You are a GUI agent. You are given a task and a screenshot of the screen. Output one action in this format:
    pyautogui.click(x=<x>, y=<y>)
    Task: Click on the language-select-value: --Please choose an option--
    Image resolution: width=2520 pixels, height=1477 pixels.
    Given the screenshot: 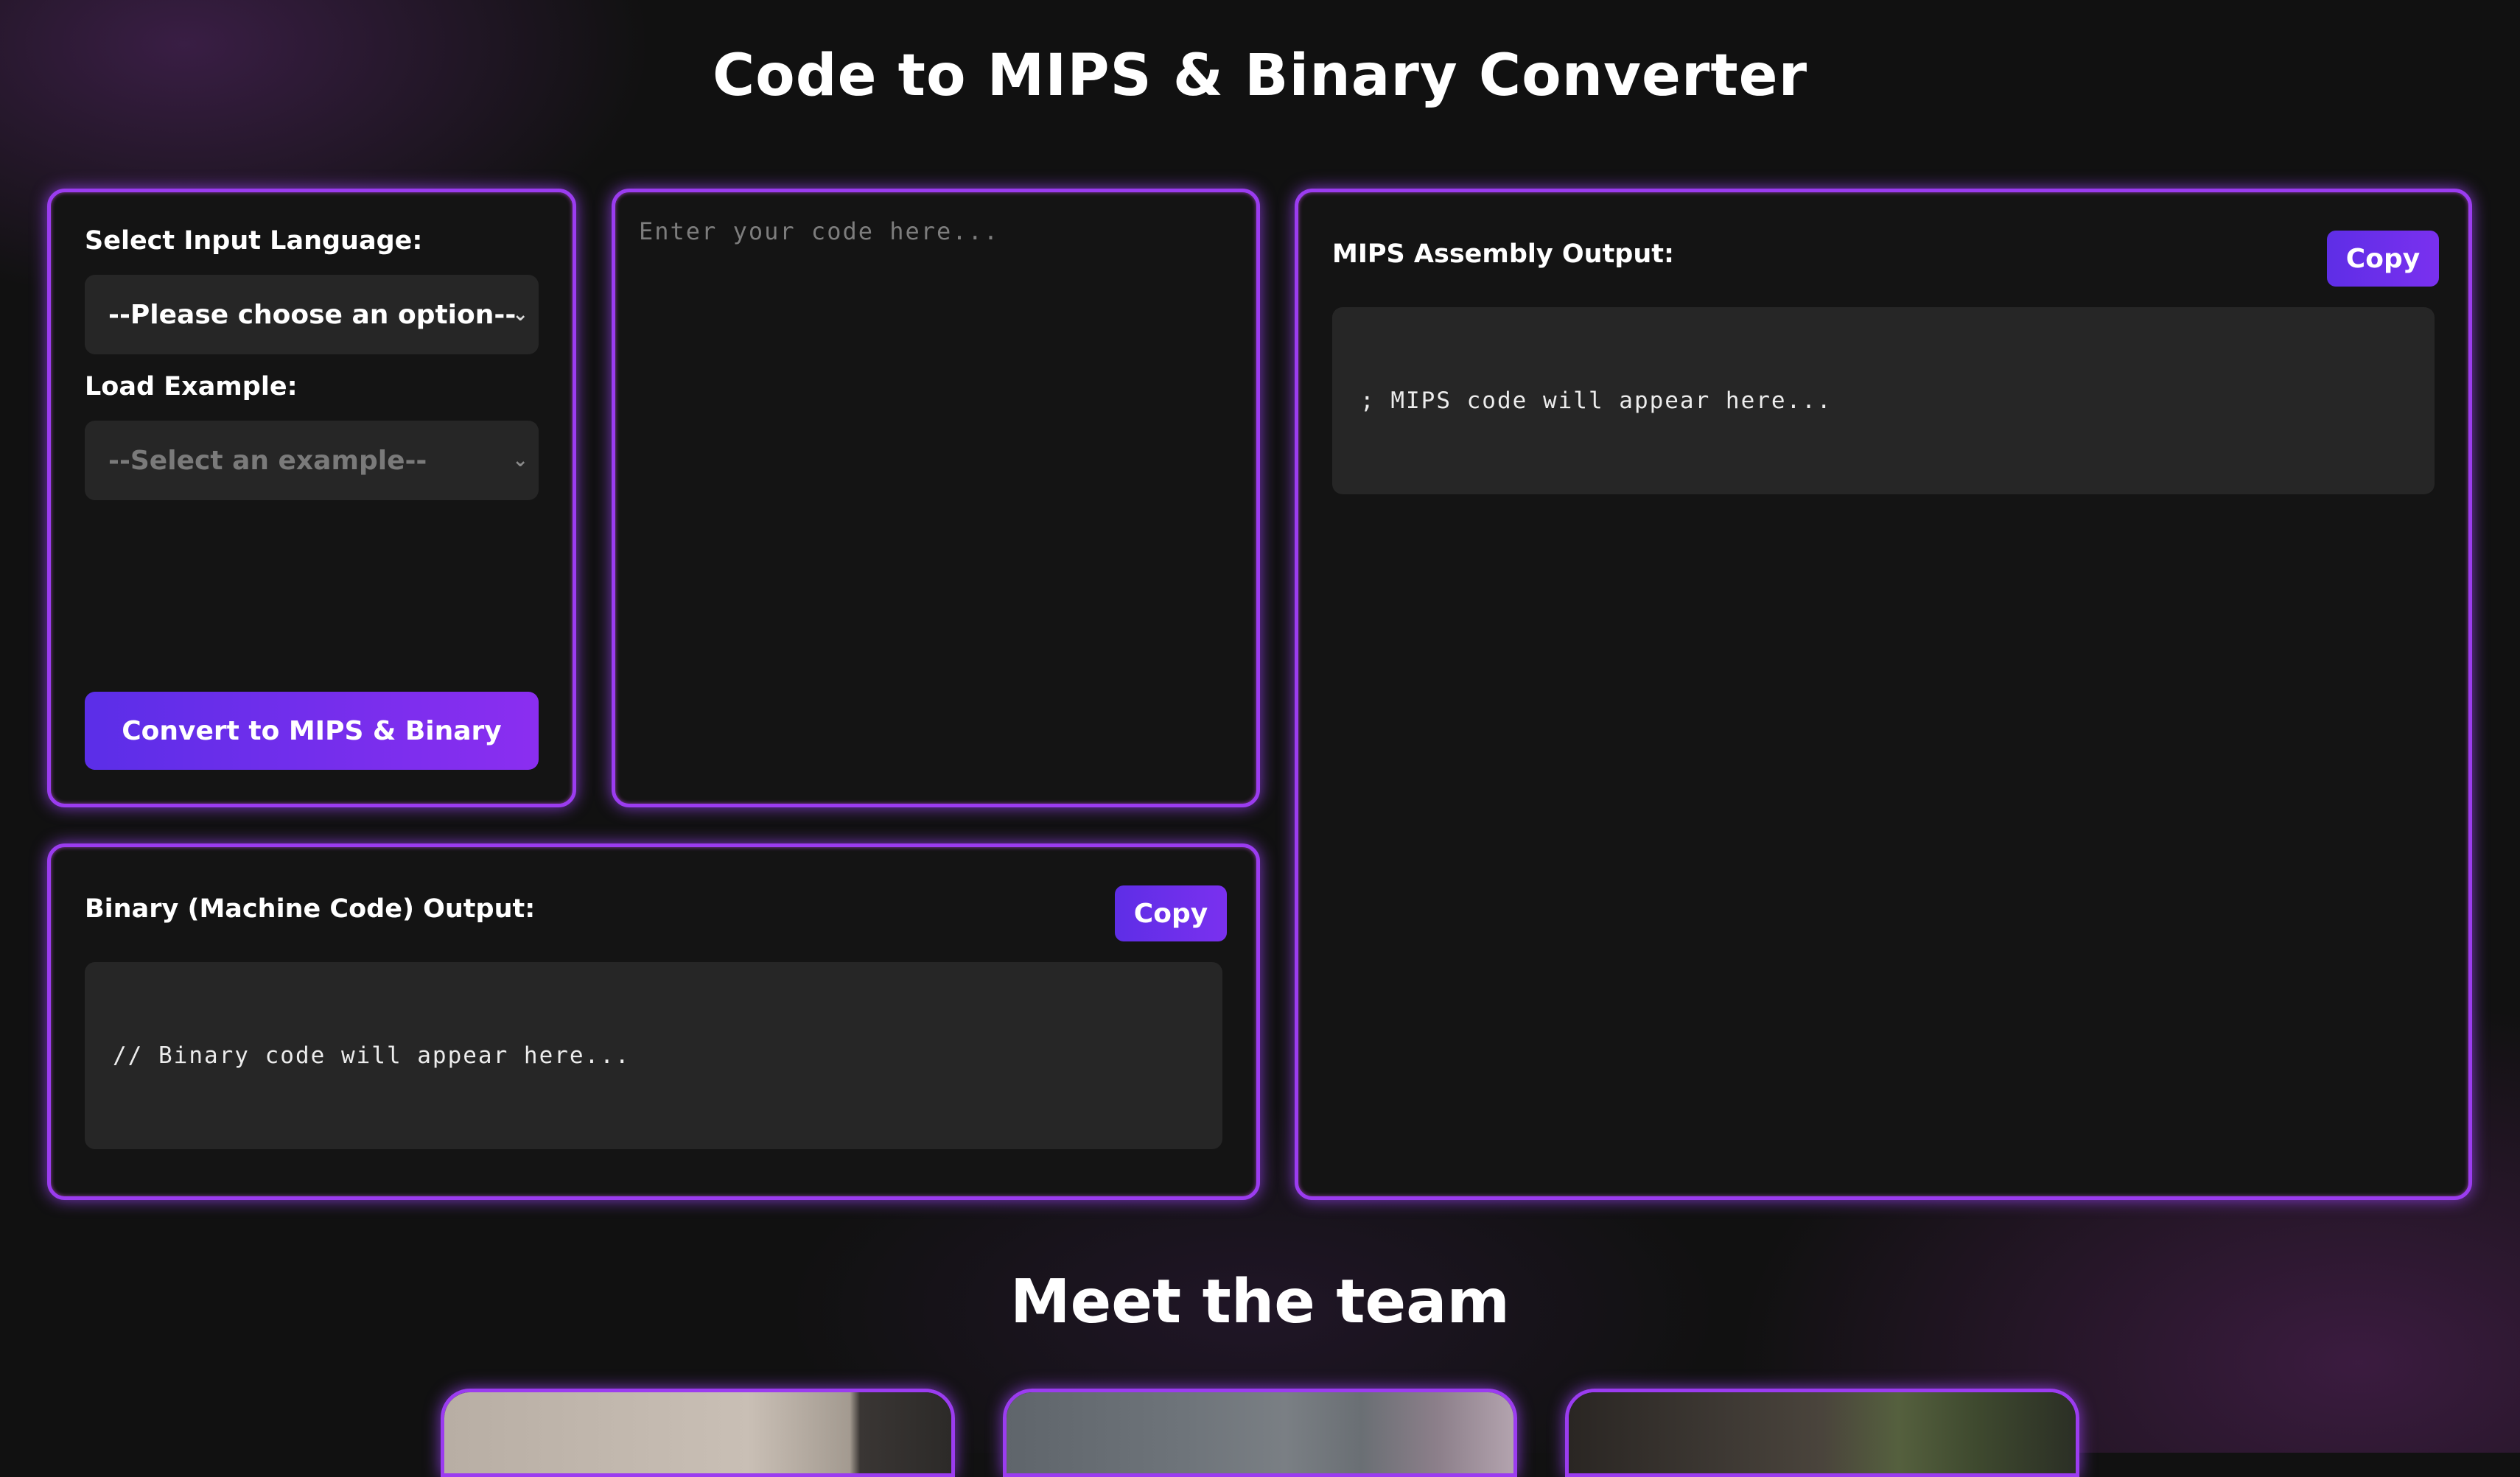 What is the action you would take?
    pyautogui.click(x=312, y=314)
    